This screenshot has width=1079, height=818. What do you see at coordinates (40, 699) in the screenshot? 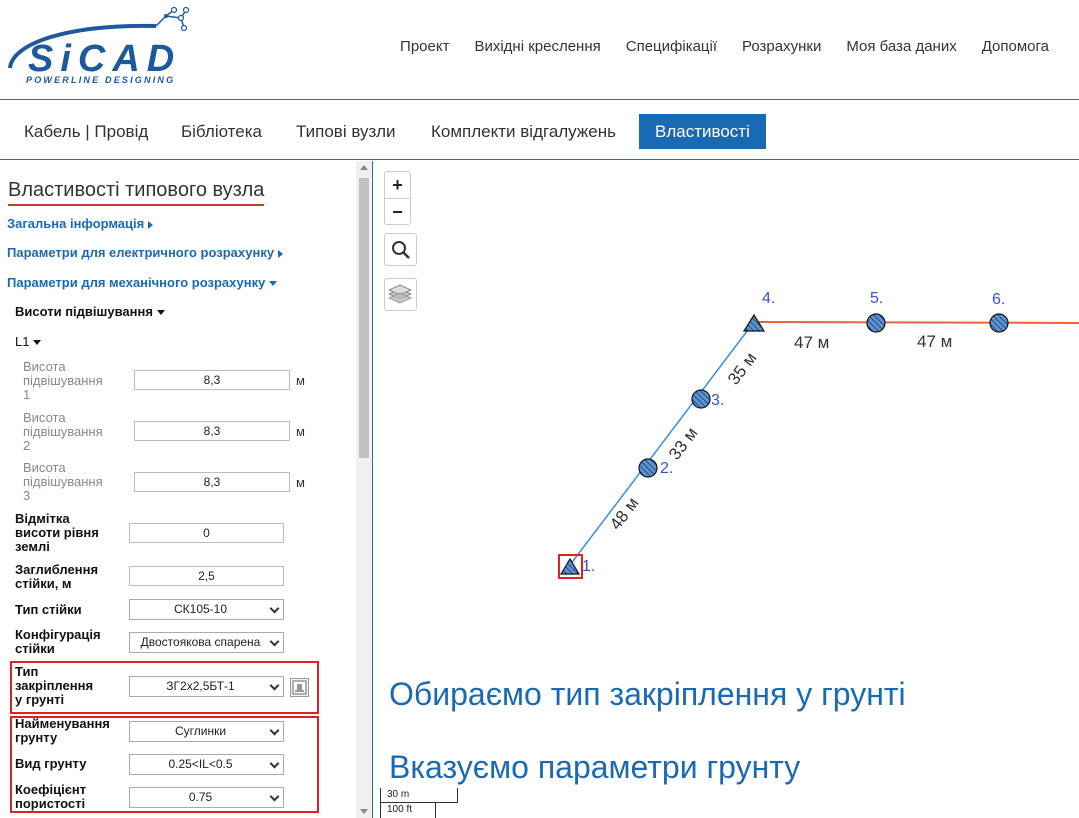
I see `label-line: у грунті` at bounding box center [40, 699].